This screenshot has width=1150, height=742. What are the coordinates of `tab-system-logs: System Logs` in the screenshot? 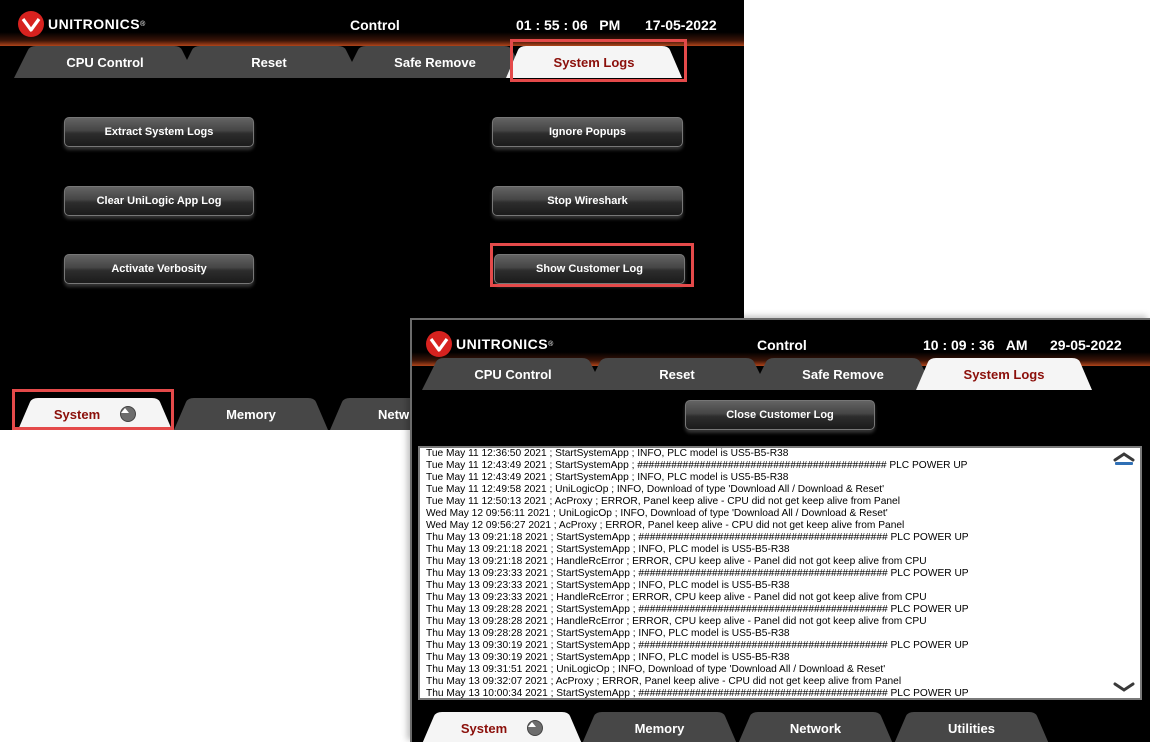 It's located at (1004, 374).